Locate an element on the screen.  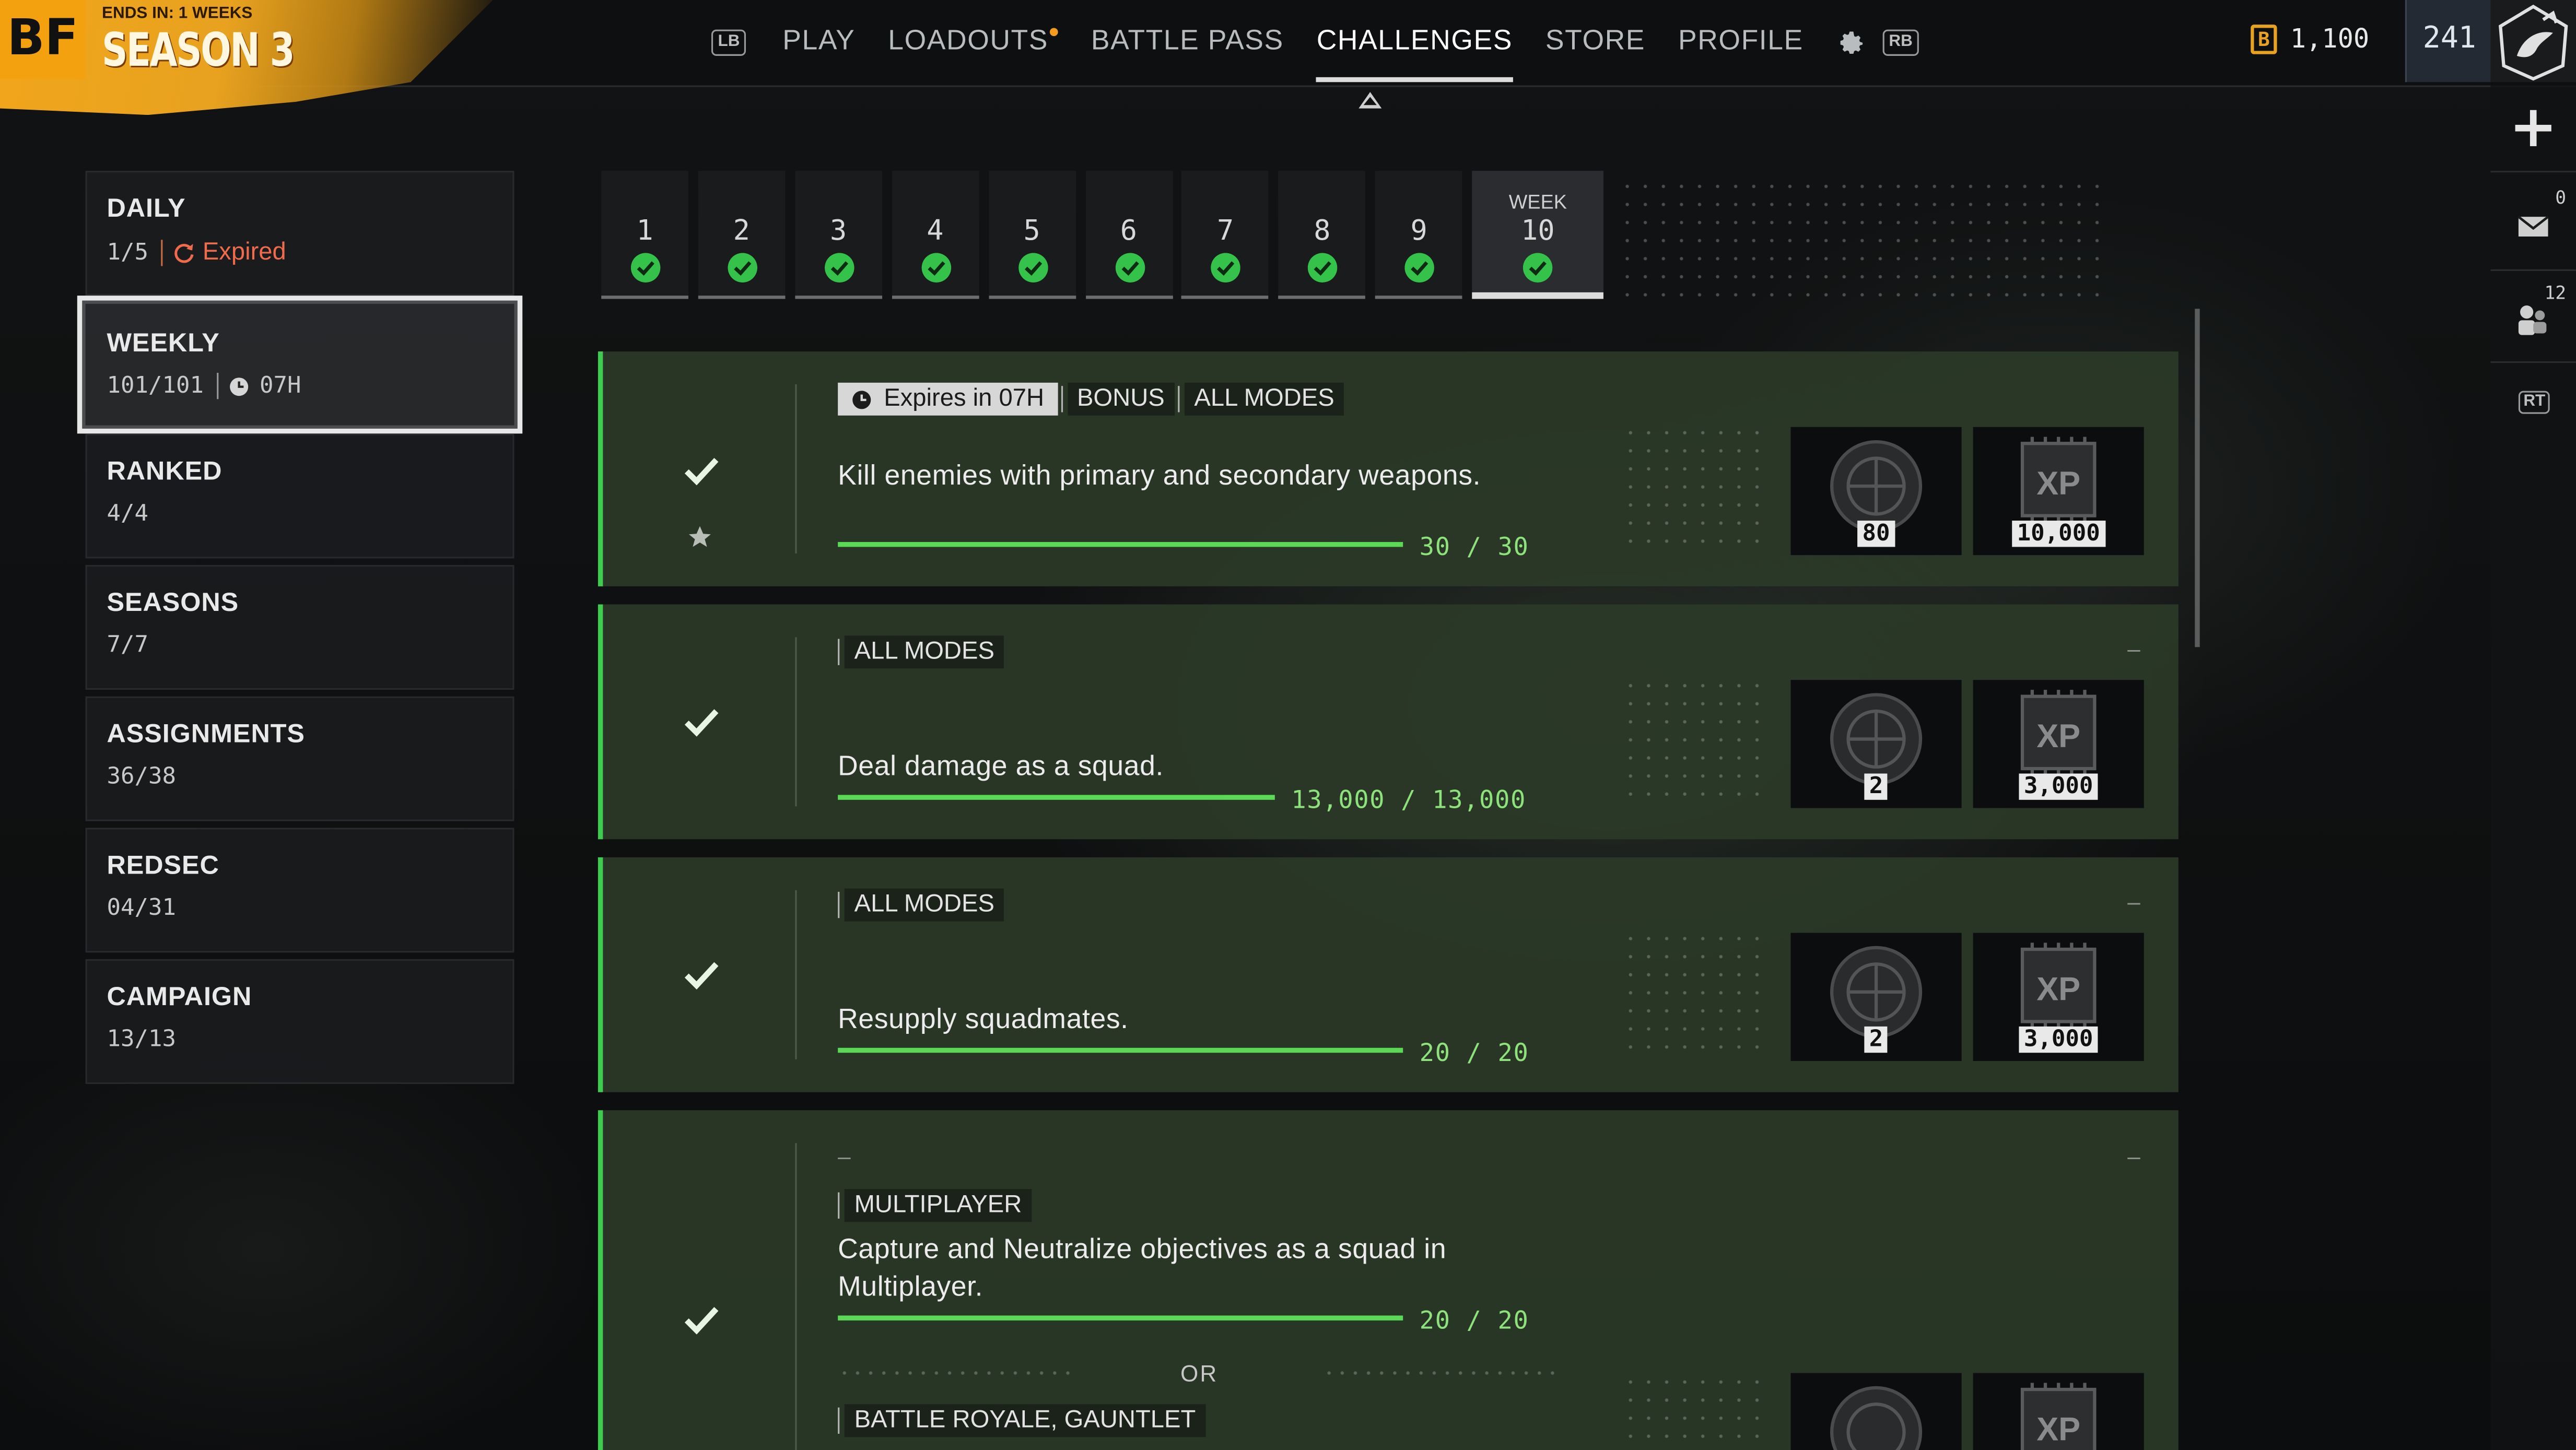
week-tab-3: 3 is located at coordinates (838, 235).